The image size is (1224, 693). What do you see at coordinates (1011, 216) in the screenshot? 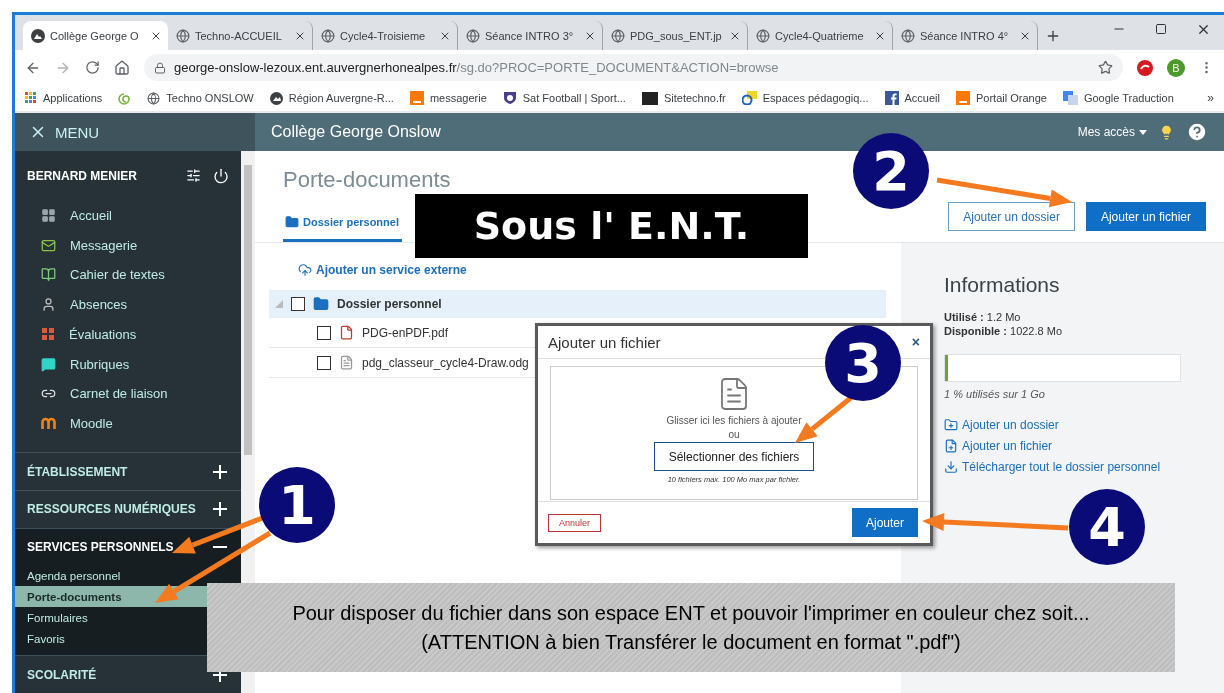
I see `add-button: Ajouter un dossier` at bounding box center [1011, 216].